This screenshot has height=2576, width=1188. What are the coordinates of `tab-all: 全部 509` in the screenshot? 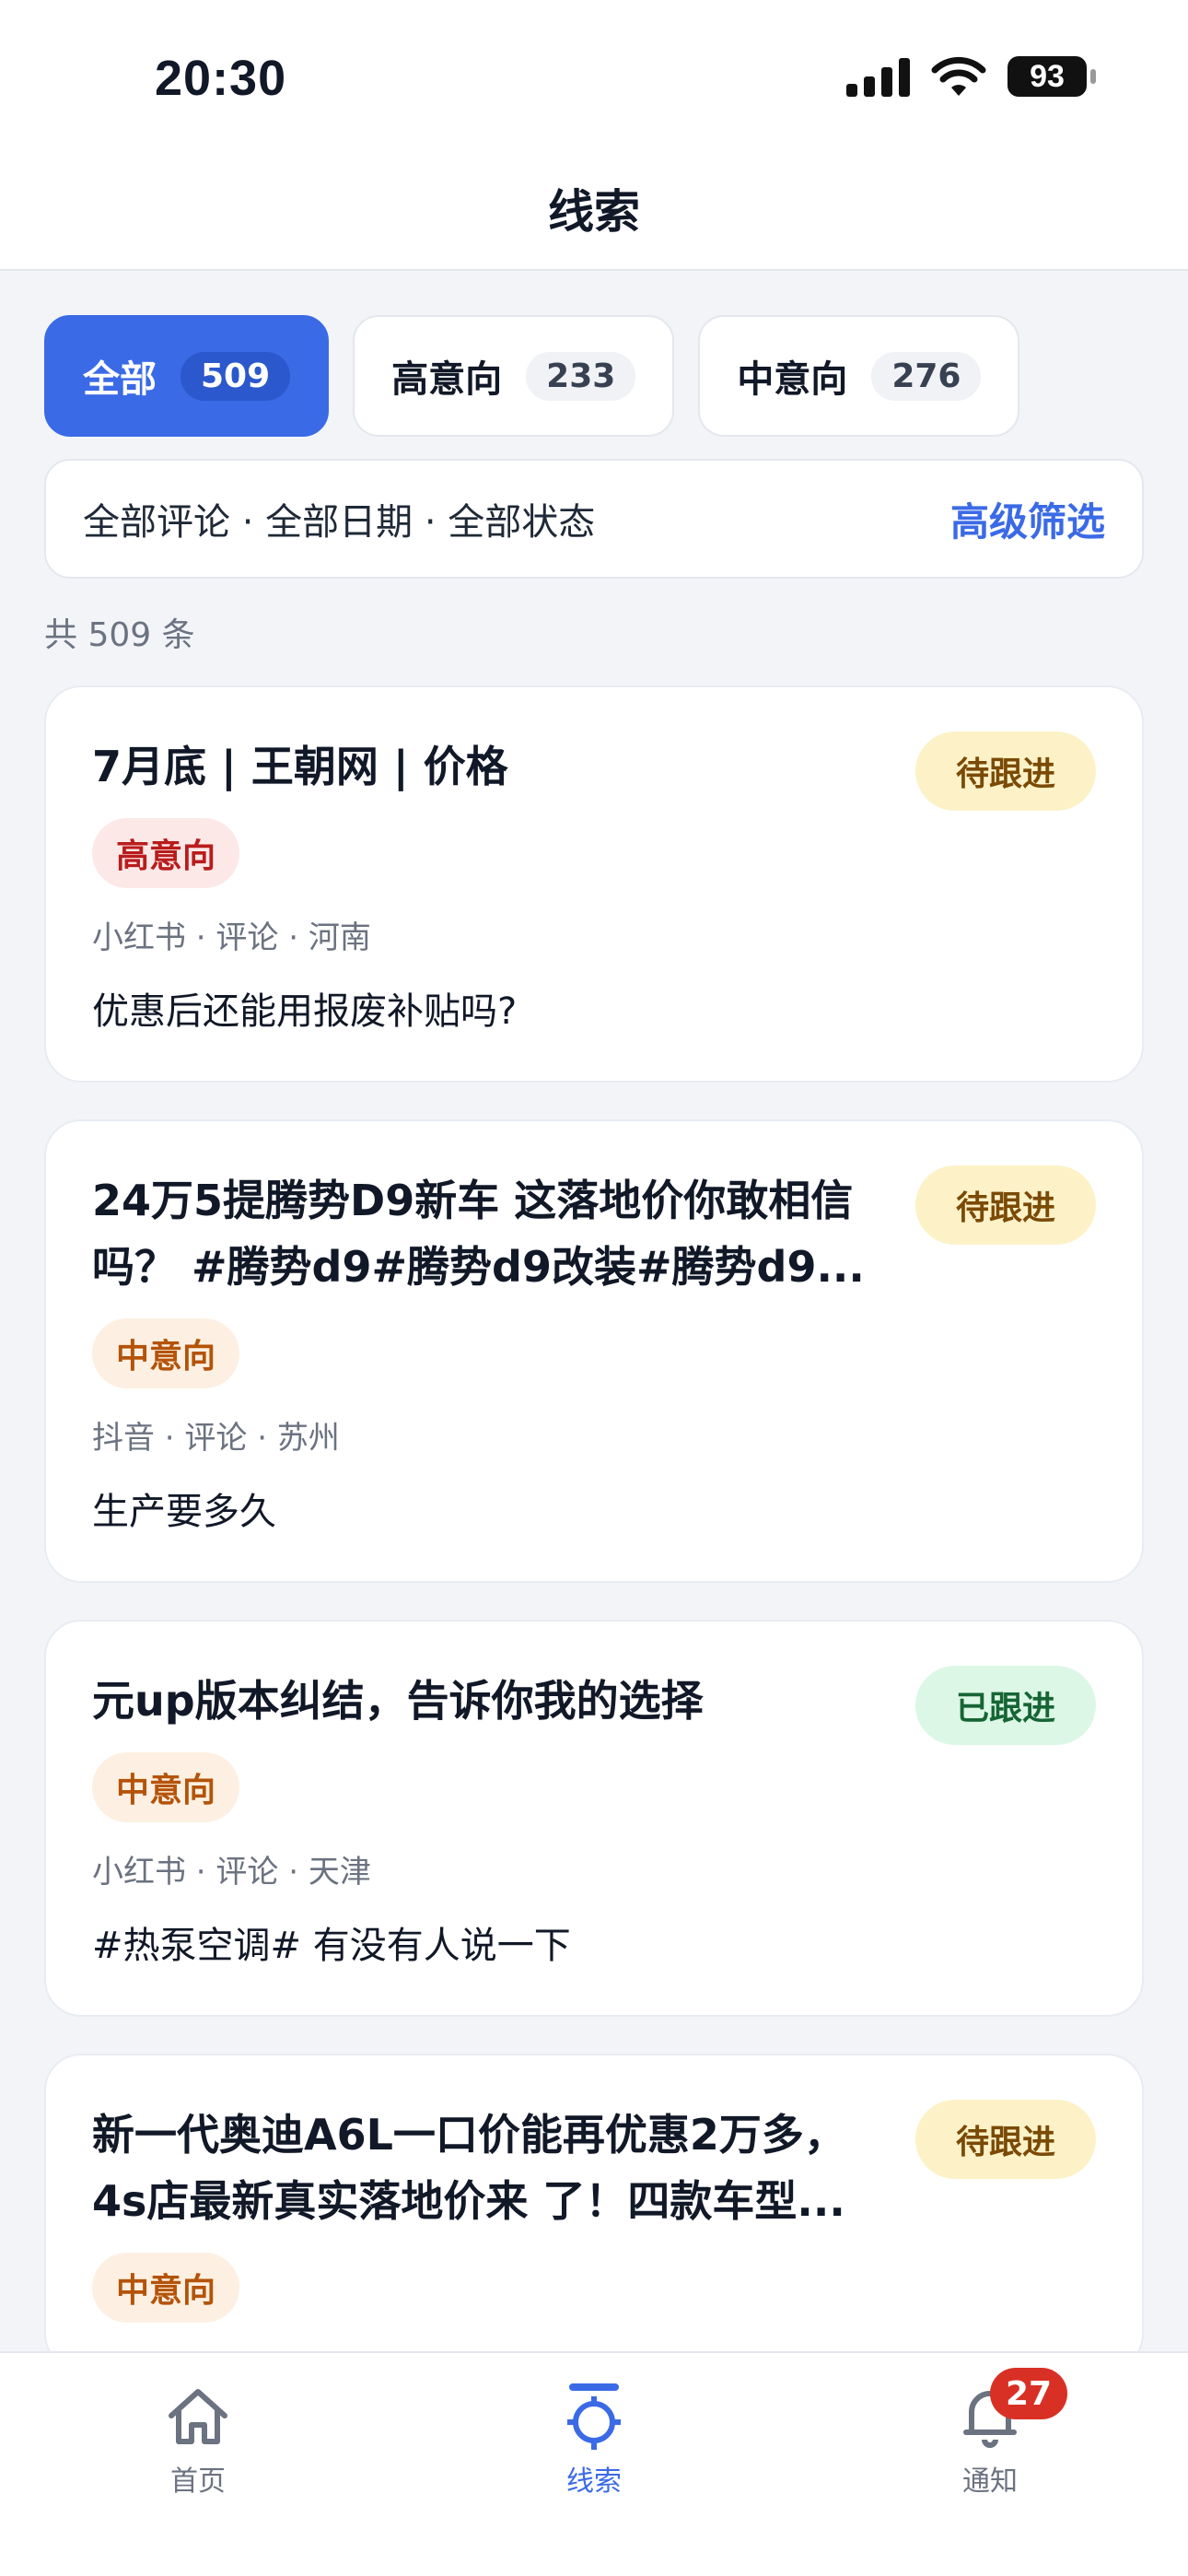 It's located at (187, 376).